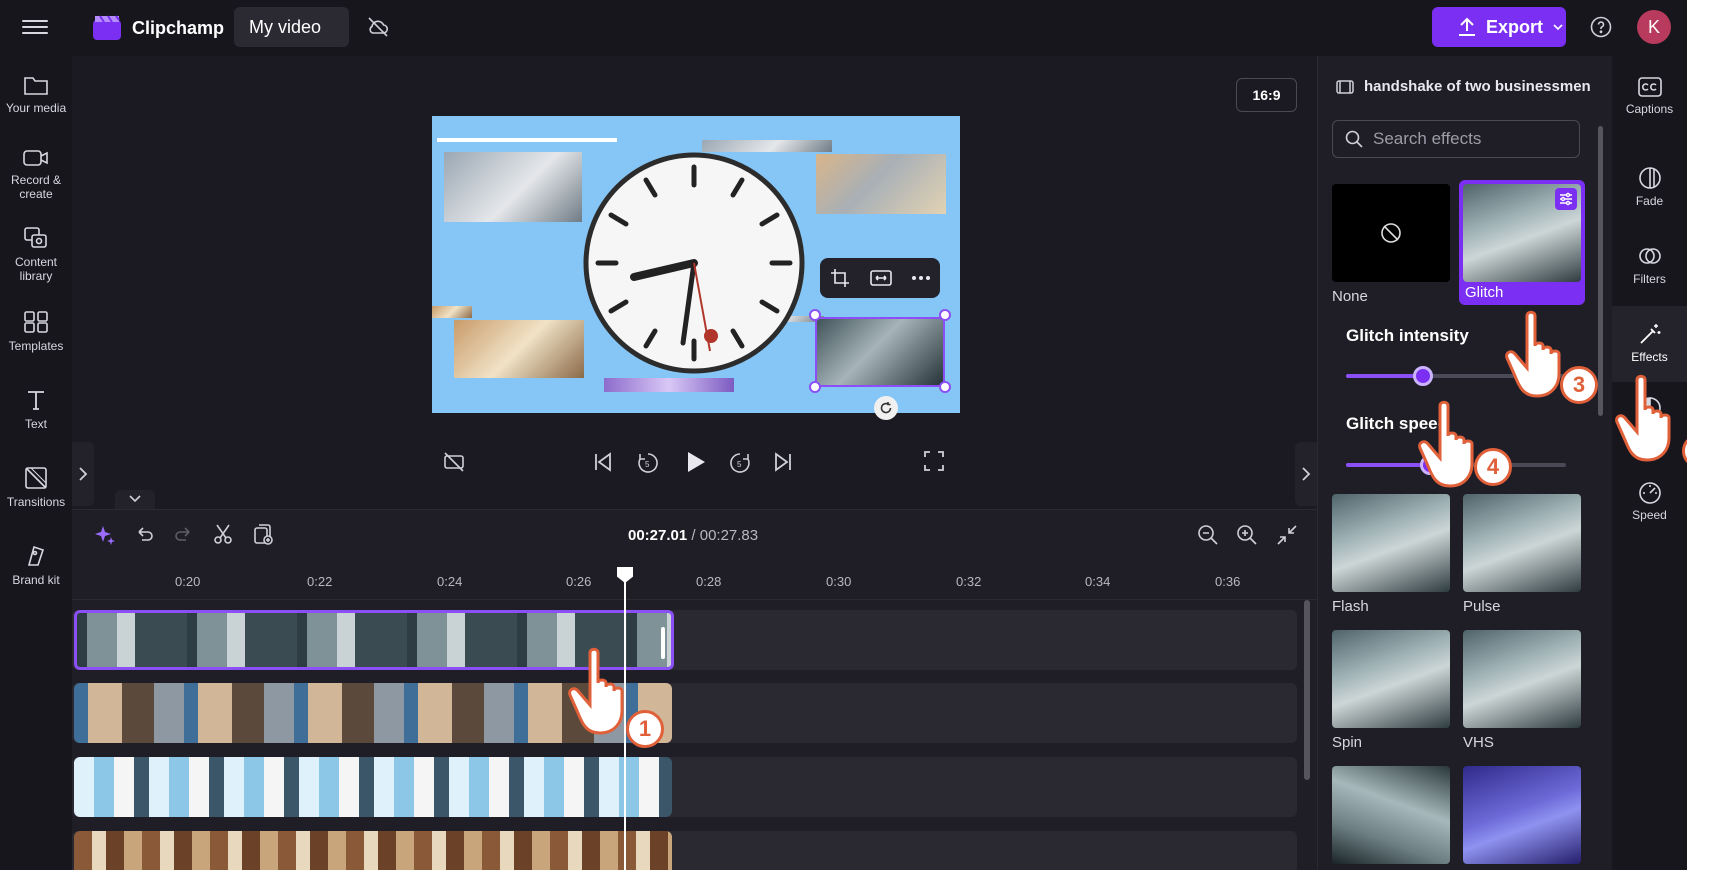  I want to click on search-effects-box, so click(1456, 139).